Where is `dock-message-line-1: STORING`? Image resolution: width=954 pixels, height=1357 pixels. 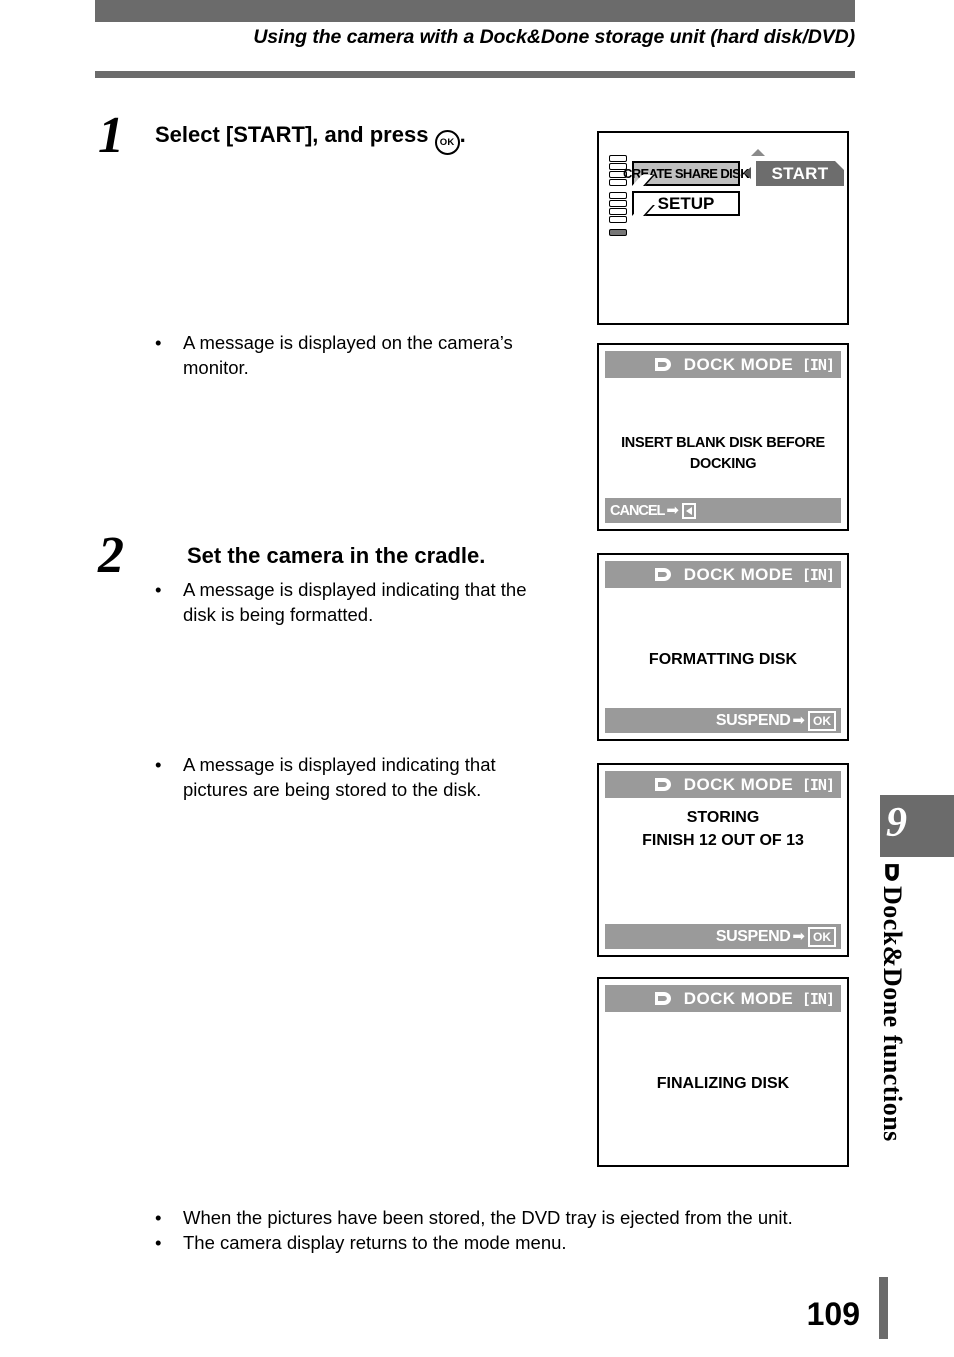
dock-message-line-1: STORING is located at coordinates (723, 817).